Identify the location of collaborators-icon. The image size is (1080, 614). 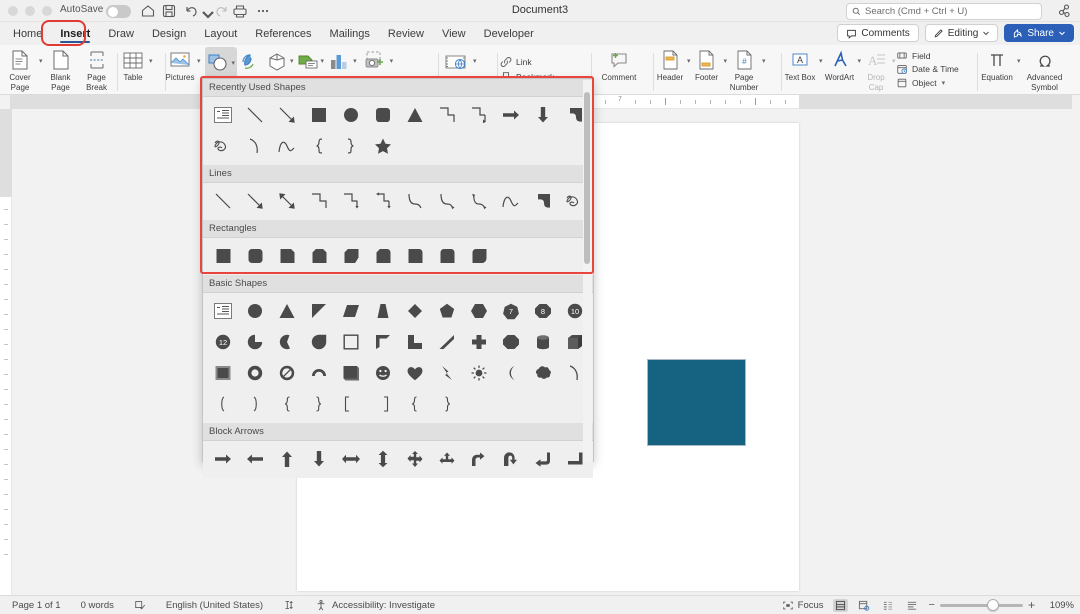
(1064, 11).